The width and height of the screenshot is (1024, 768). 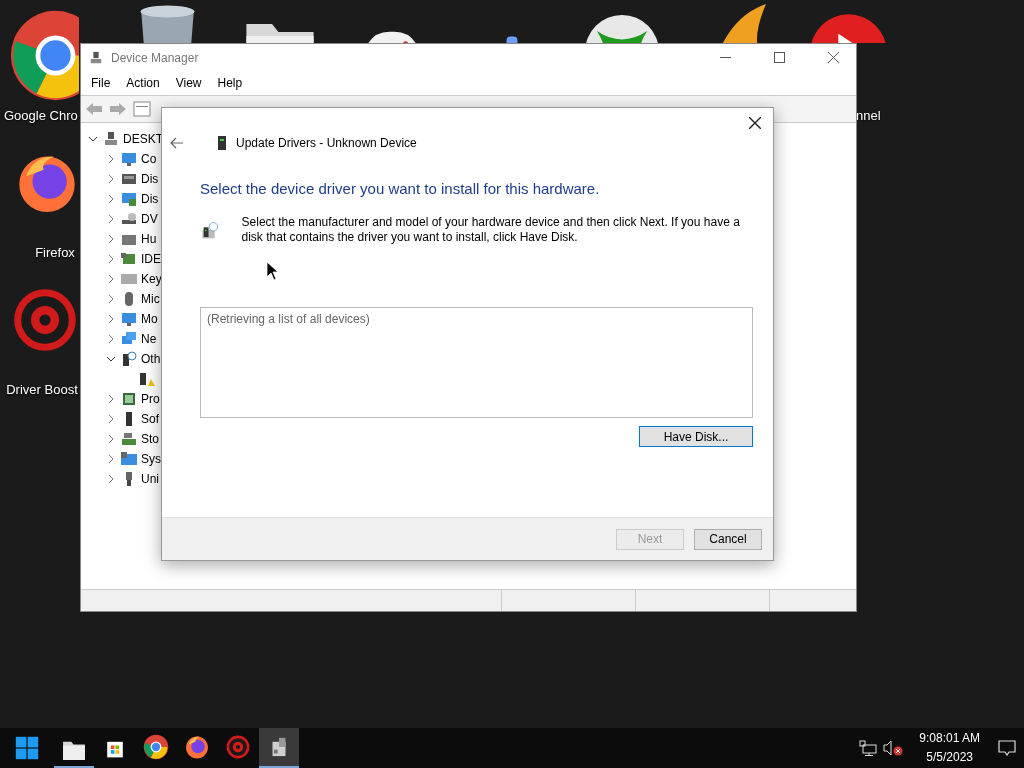 What do you see at coordinates (129, 259) in the screenshot?
I see `controller-icon` at bounding box center [129, 259].